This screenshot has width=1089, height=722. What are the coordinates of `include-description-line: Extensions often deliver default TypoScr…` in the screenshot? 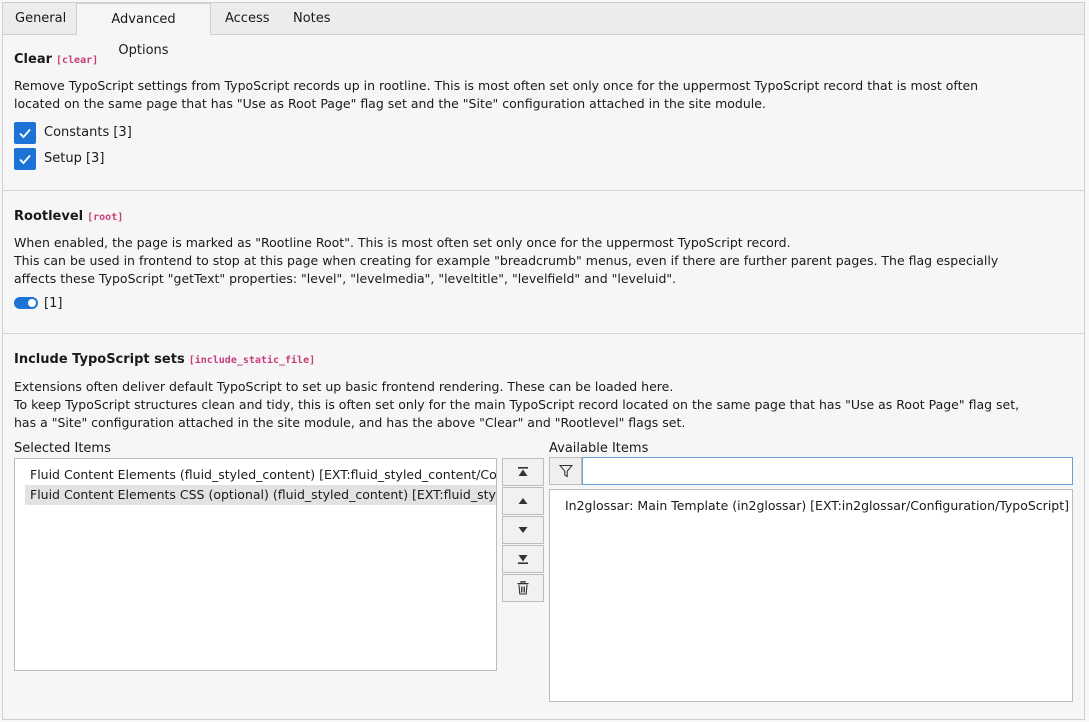 It's located at (344, 386).